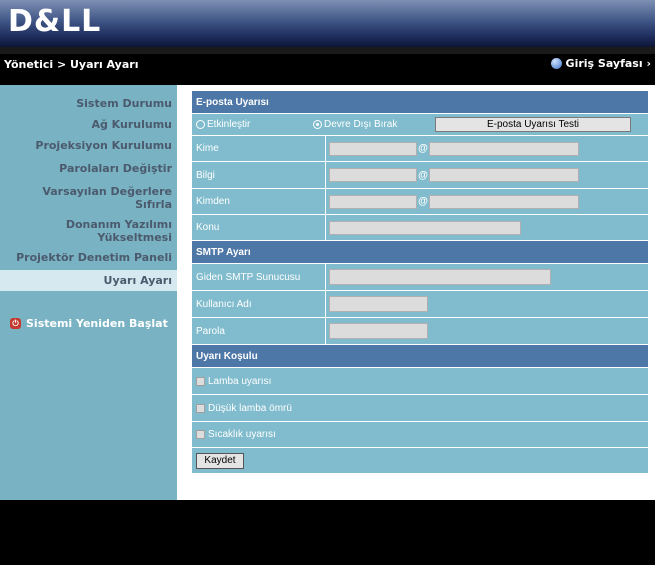 The width and height of the screenshot is (655, 565). Describe the element at coordinates (55, 21) in the screenshot. I see `dell-logo: D&LL` at that location.